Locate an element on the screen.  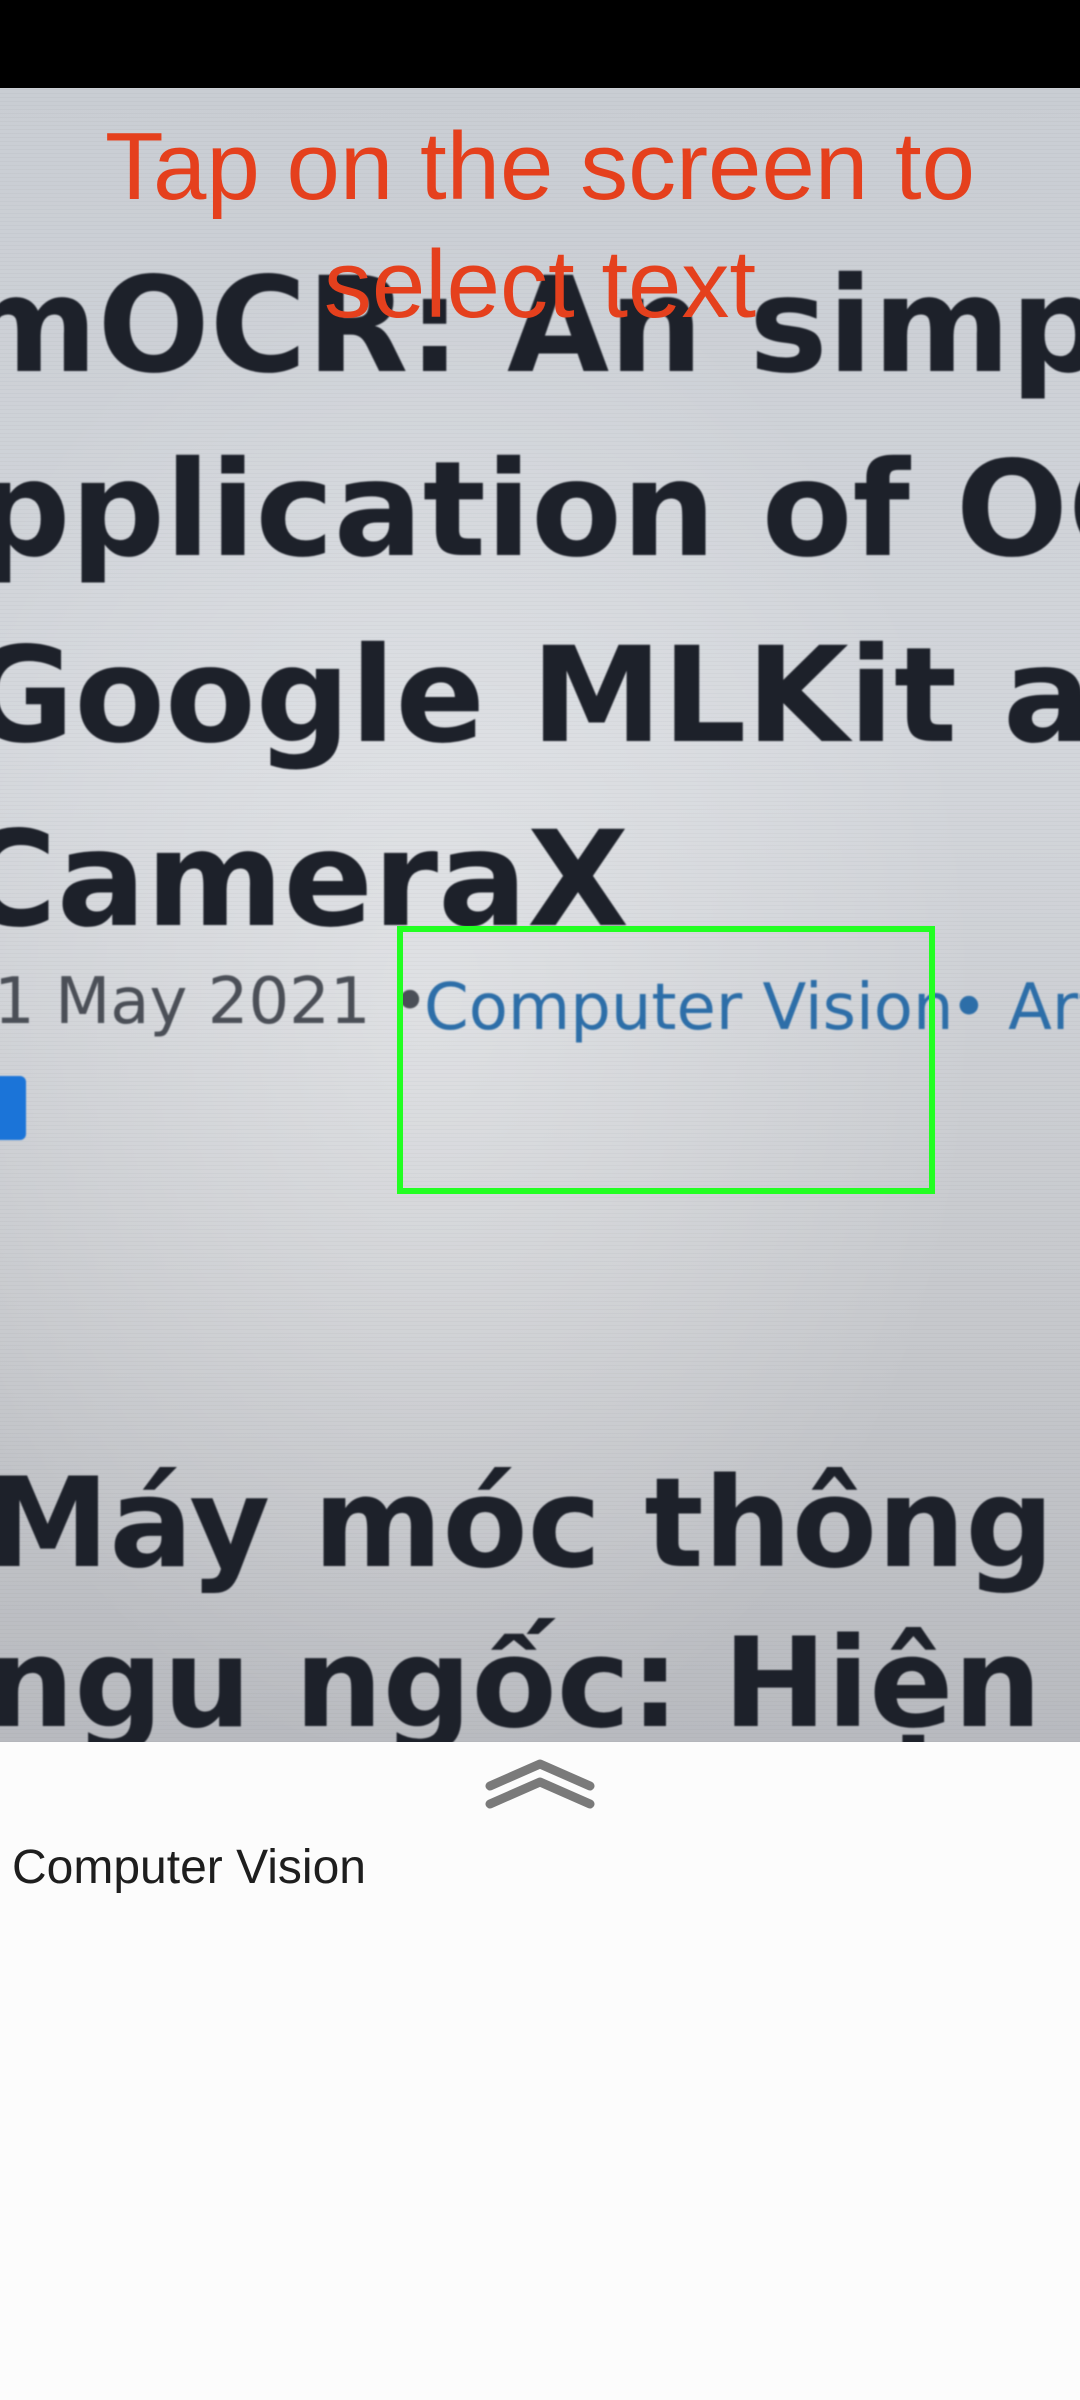
camera-meta-more: • Art is located at coordinates (1015, 1008).